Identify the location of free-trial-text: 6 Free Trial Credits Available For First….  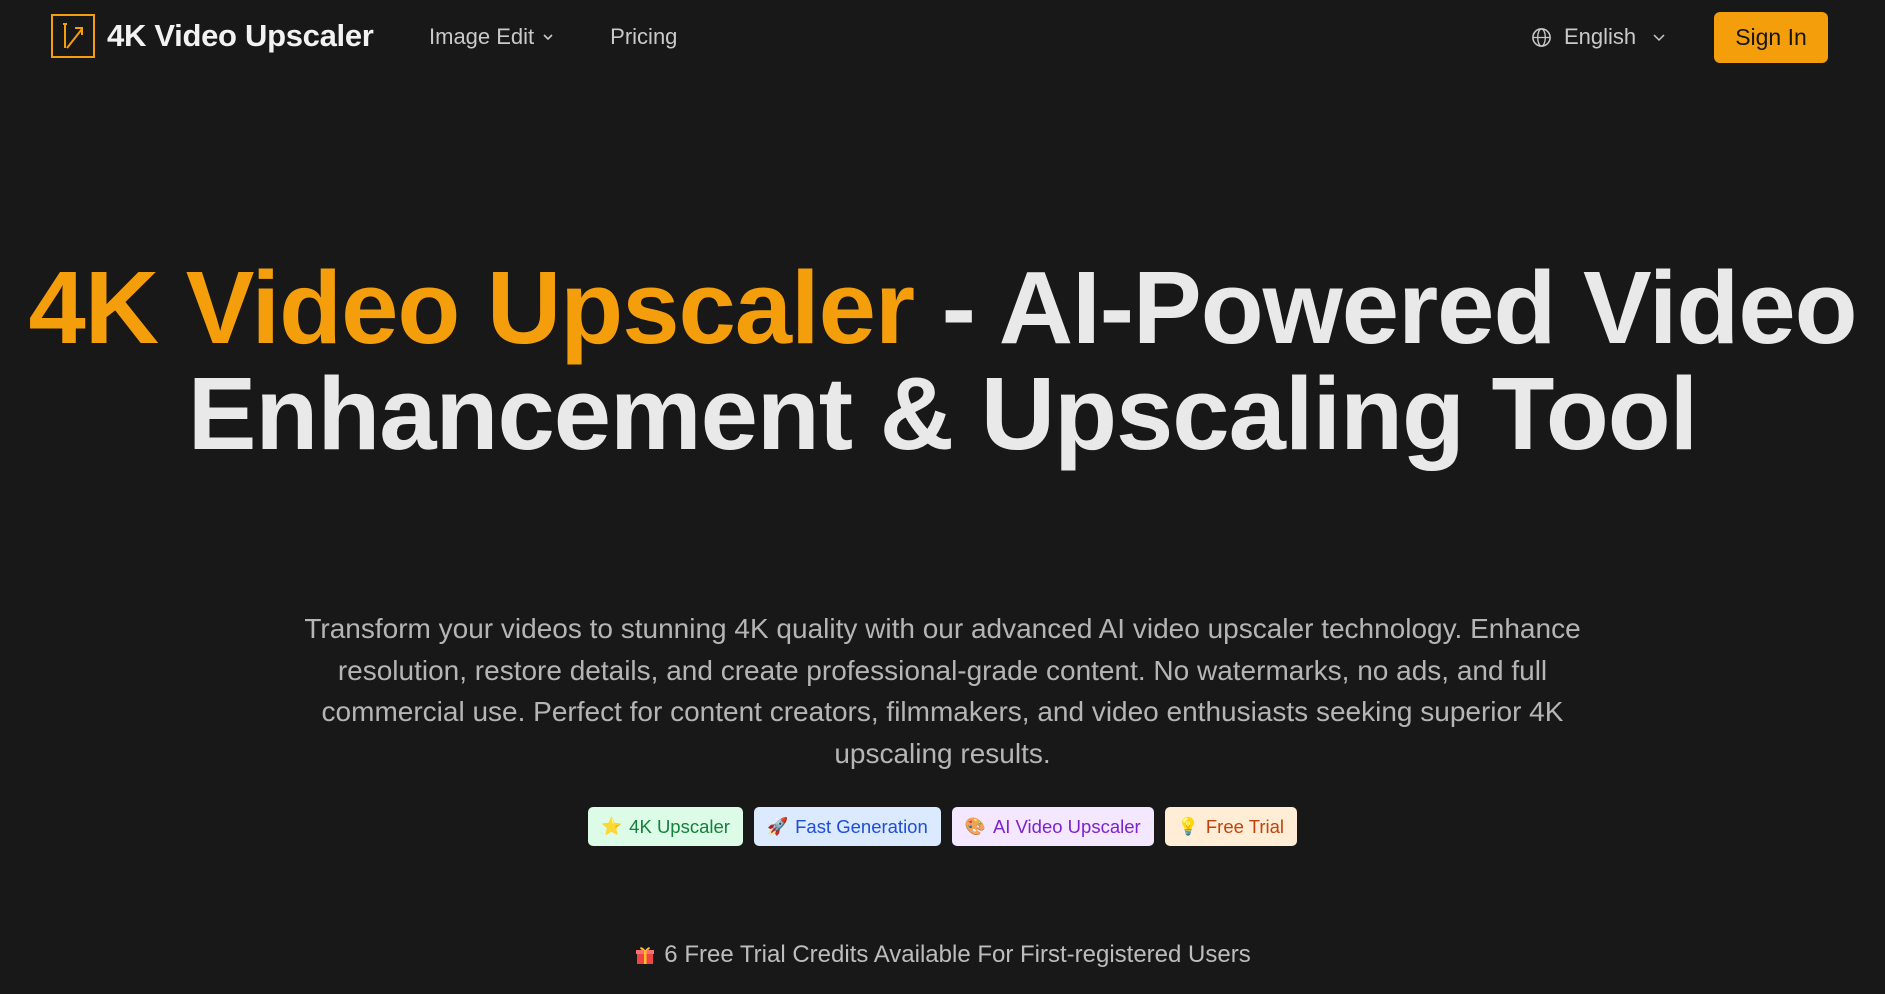
(957, 954).